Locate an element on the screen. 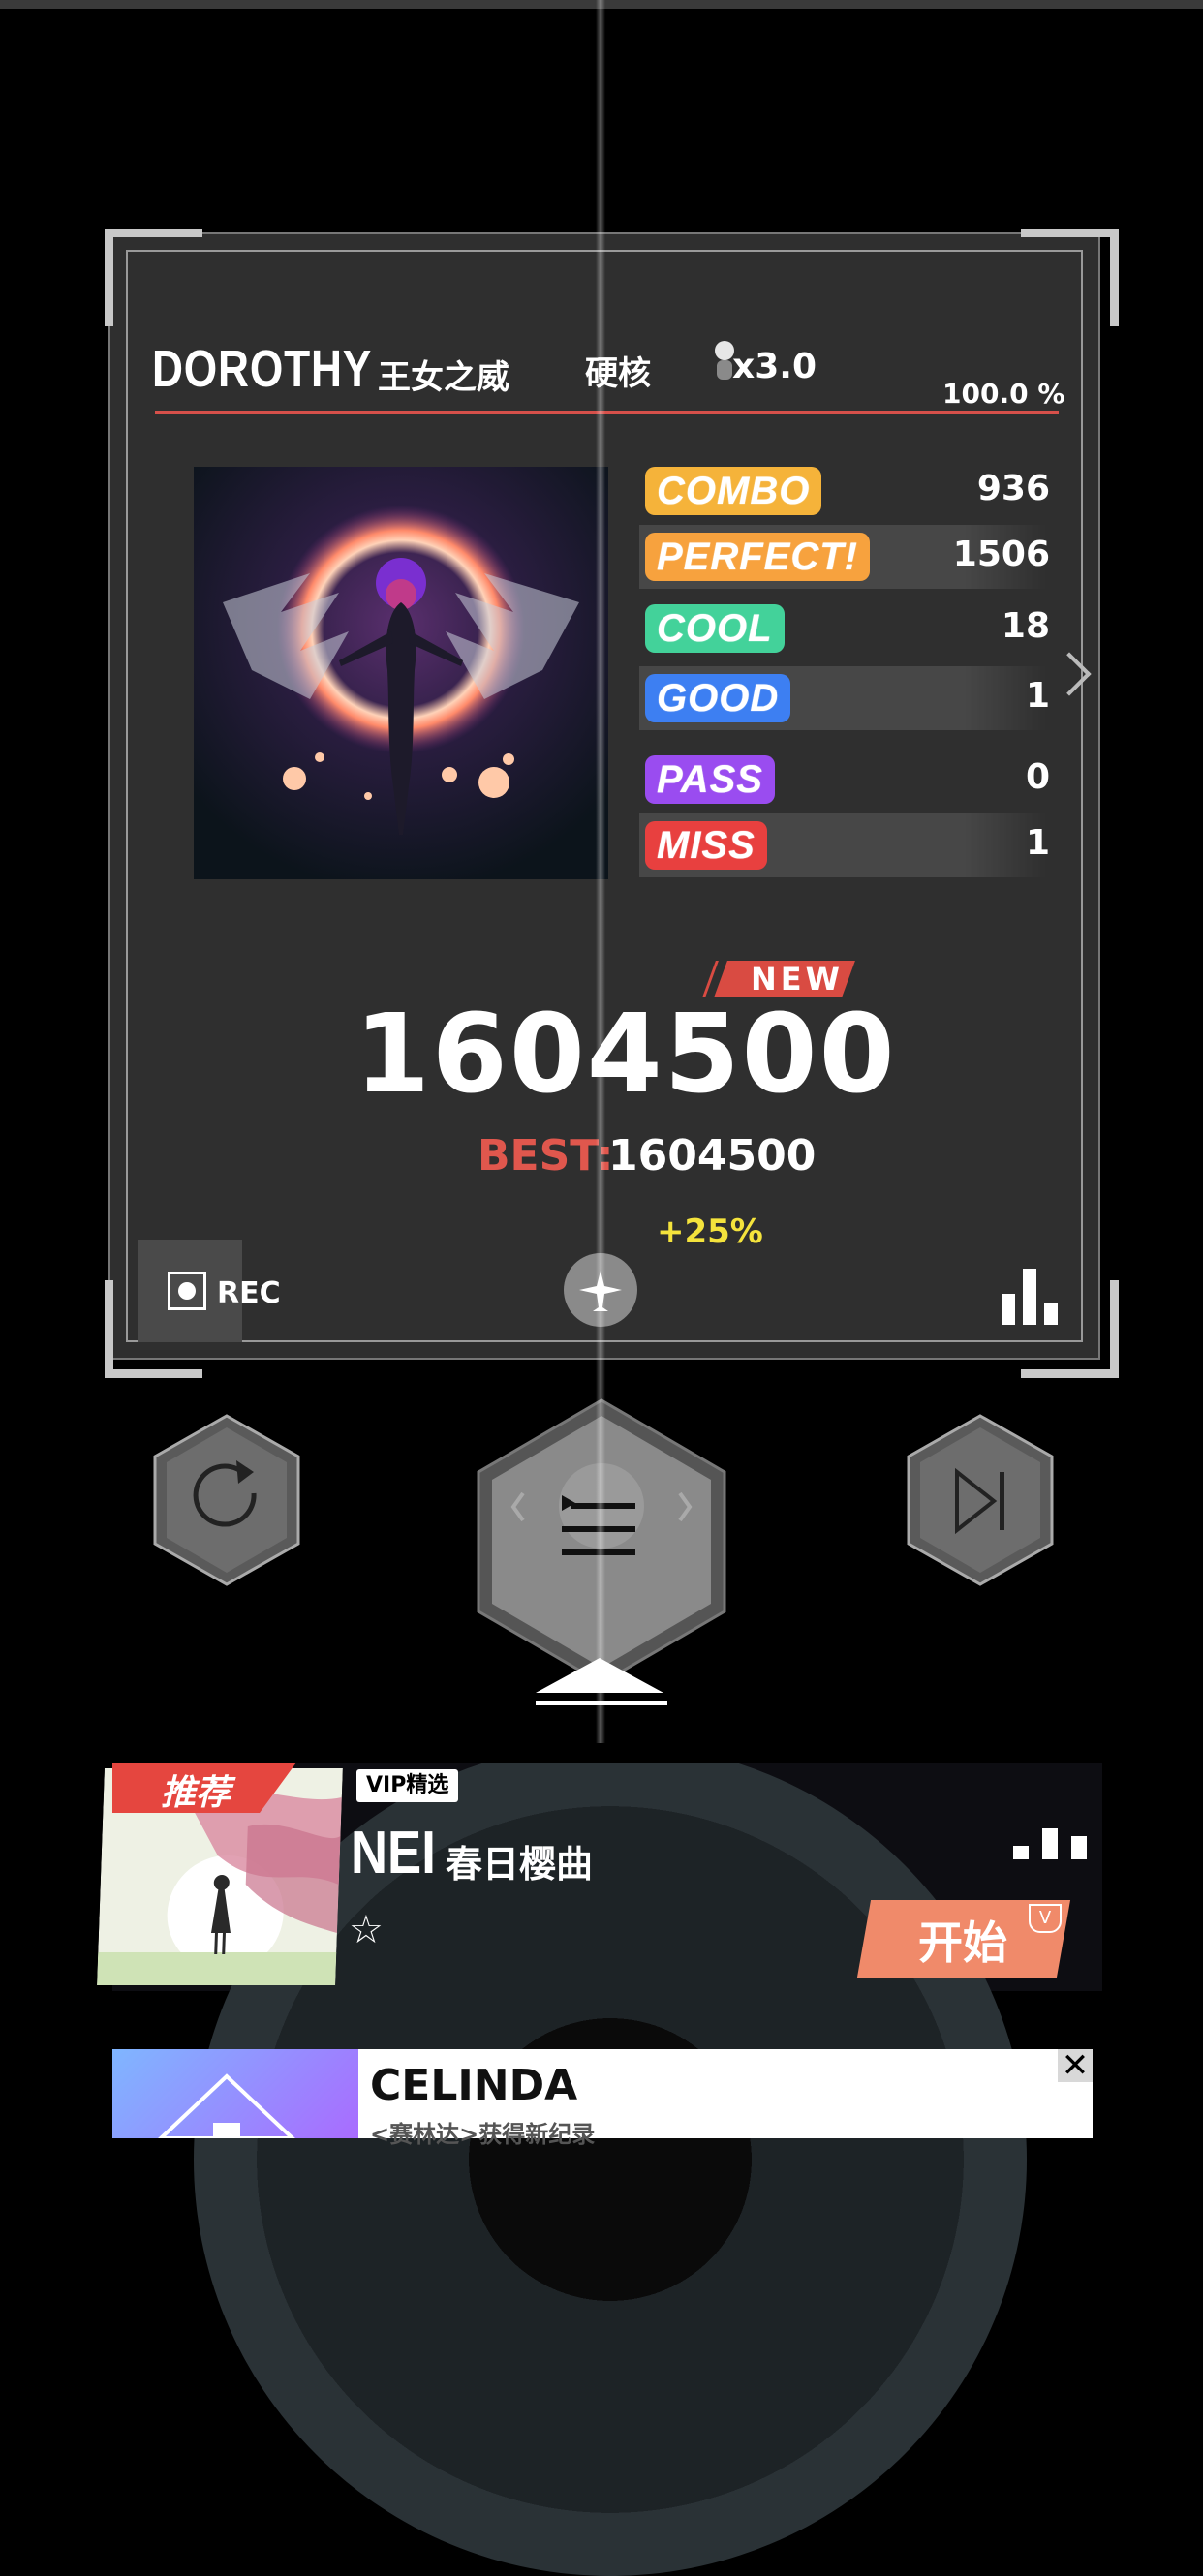 Image resolution: width=1203 pixels, height=2576 pixels. stat-row-perfect: PERFECT! 1506 is located at coordinates (845, 557).